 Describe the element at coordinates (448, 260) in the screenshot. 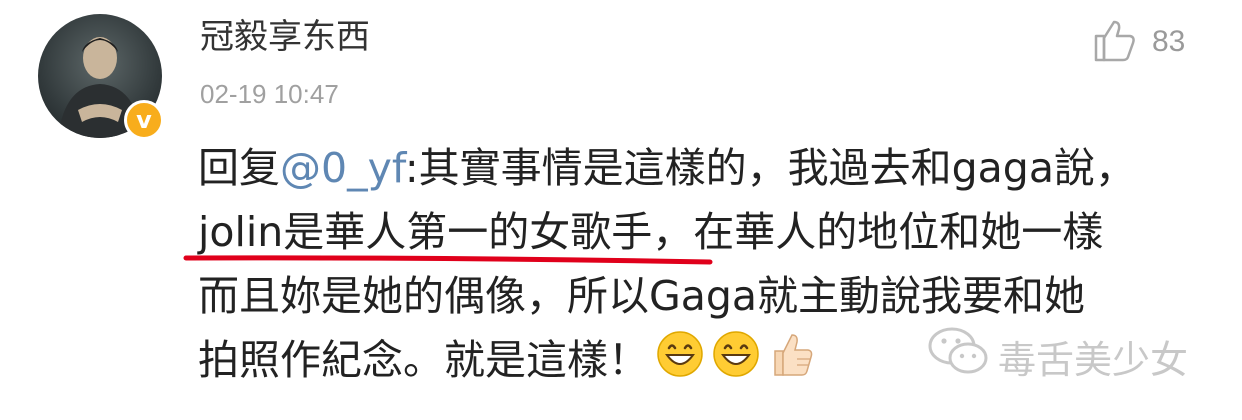

I see `red-underline-mark` at that location.